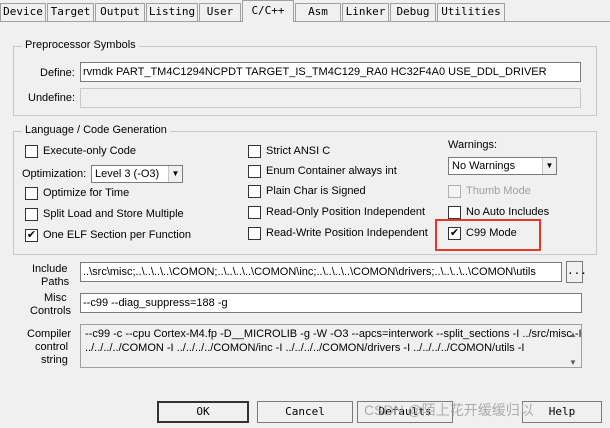  What do you see at coordinates (127, 174) in the screenshot?
I see `optimization-value: Level 3 (-O3)` at bounding box center [127, 174].